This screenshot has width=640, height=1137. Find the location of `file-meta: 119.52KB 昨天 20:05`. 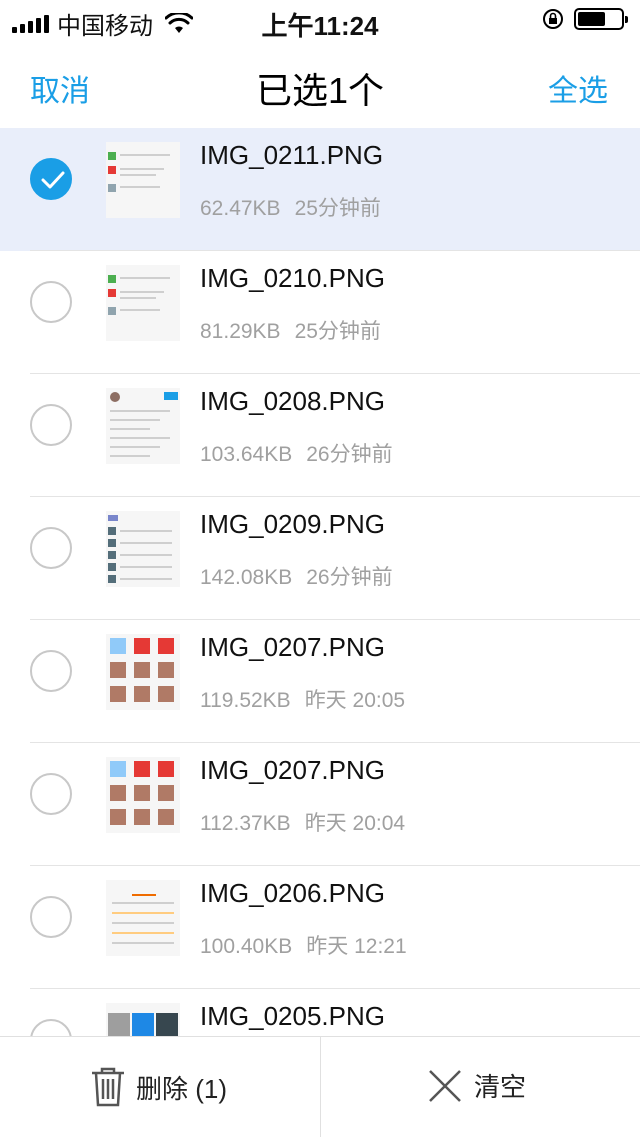

file-meta: 119.52KB 昨天 20:05 is located at coordinates (302, 699).